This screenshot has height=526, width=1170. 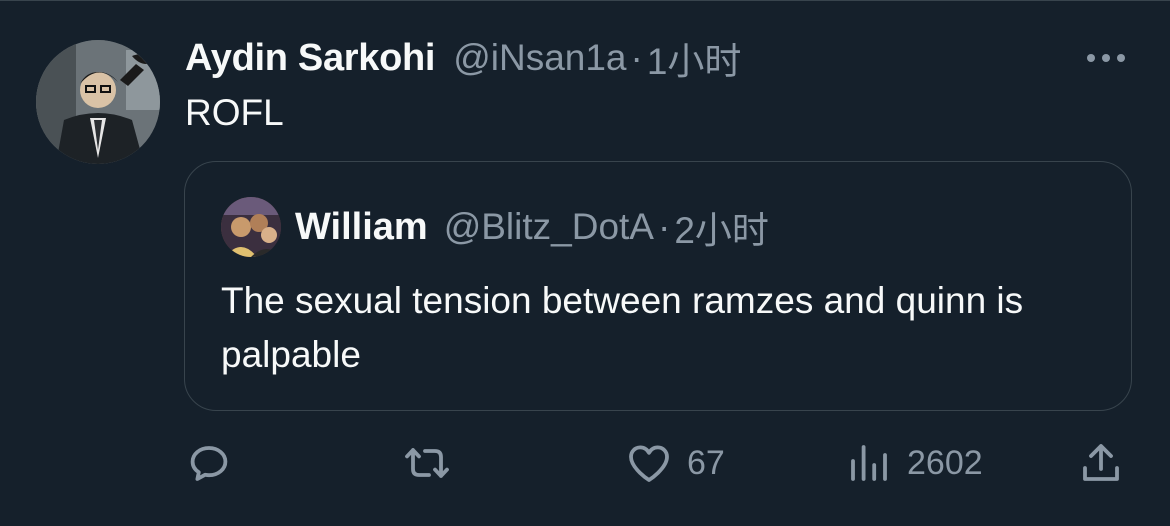 What do you see at coordinates (694, 58) in the screenshot?
I see `timestamp: 1小时` at bounding box center [694, 58].